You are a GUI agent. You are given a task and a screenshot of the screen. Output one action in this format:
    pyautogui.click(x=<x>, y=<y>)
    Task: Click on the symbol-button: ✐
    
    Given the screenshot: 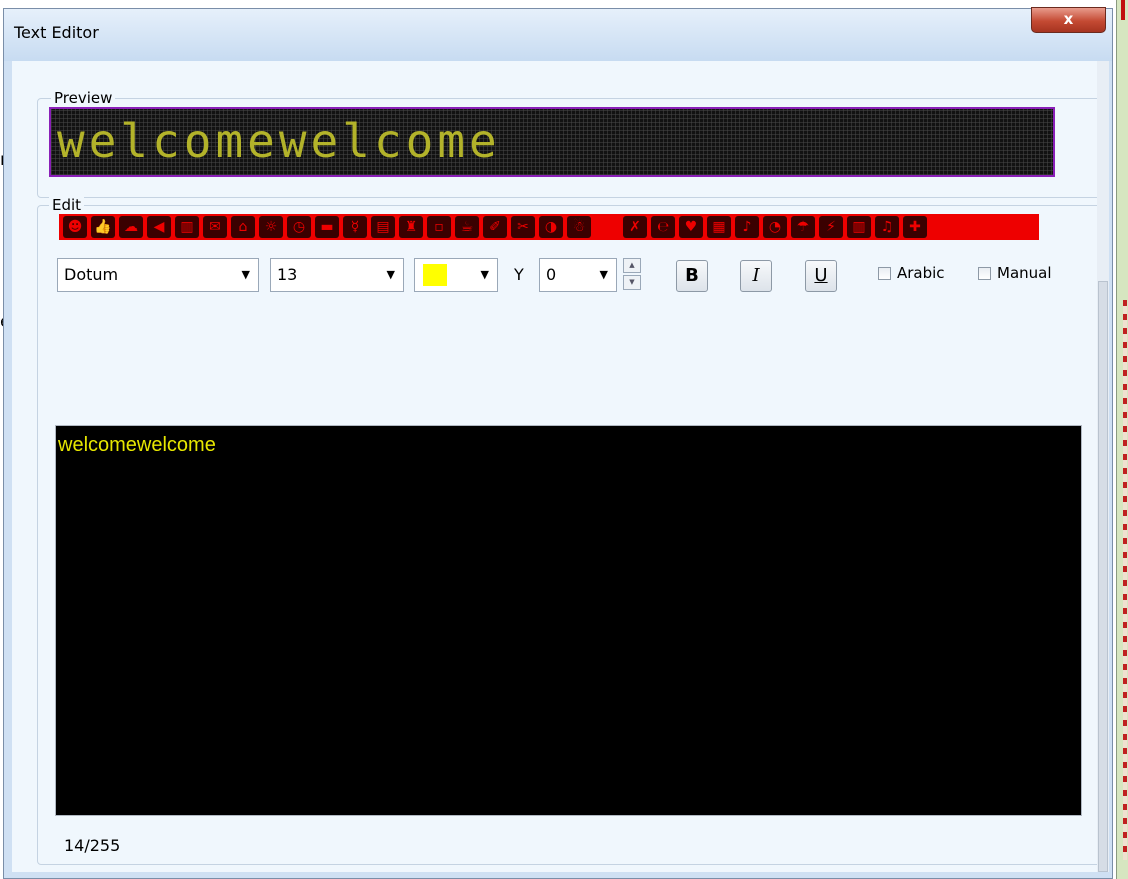 What is the action you would take?
    pyautogui.click(x=495, y=227)
    